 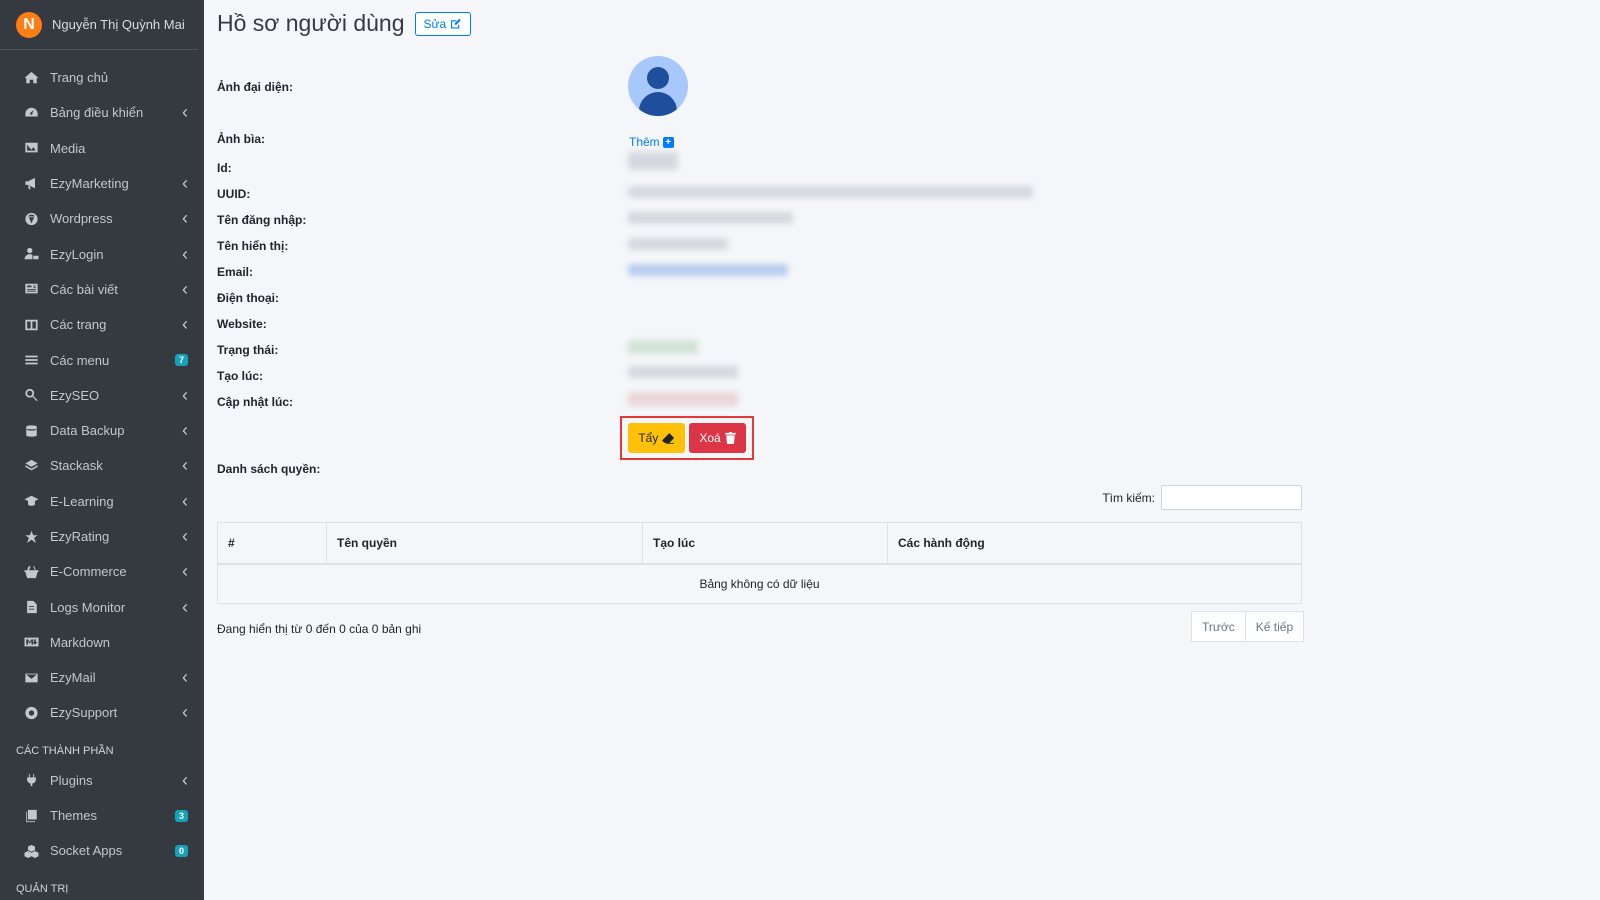 I want to click on edit-button-label: Sửa, so click(x=435, y=23).